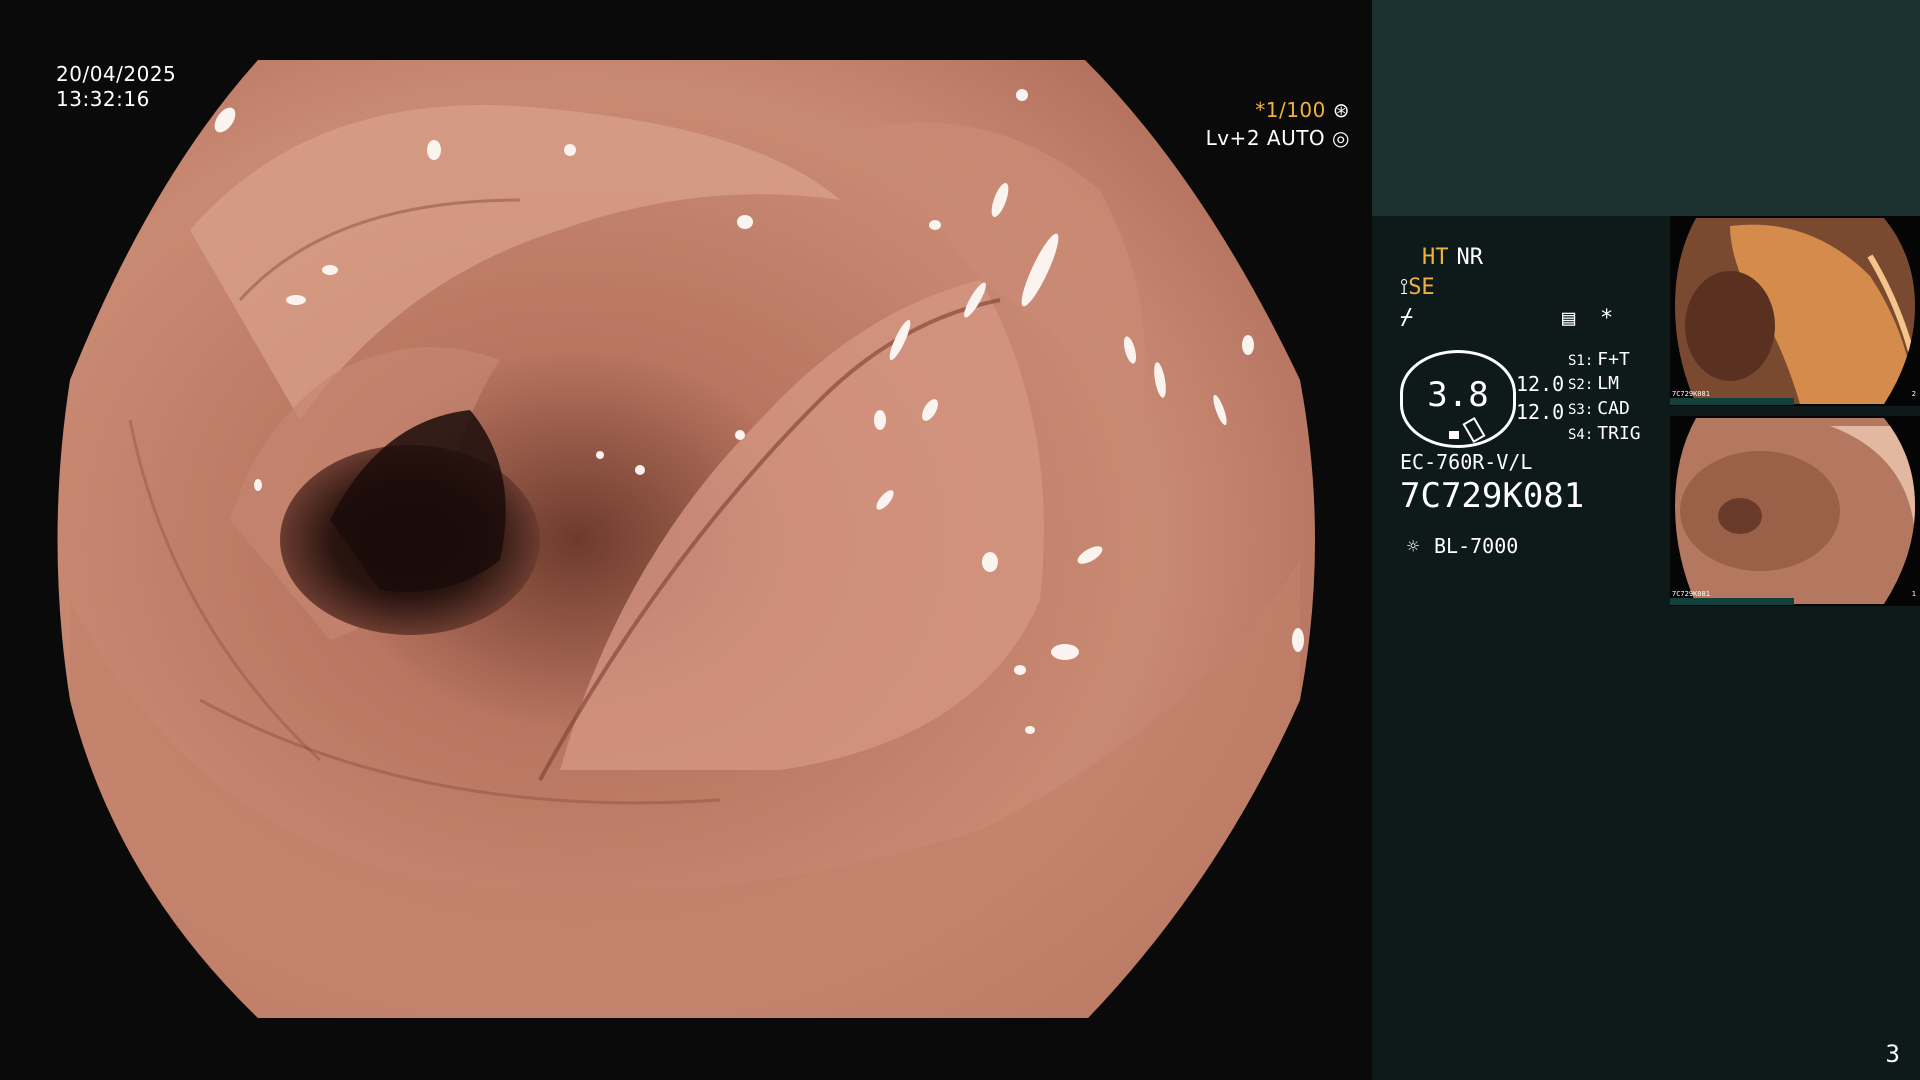  Describe the element at coordinates (1341, 110) in the screenshot. I see `shutter-icon: ⊛` at that location.